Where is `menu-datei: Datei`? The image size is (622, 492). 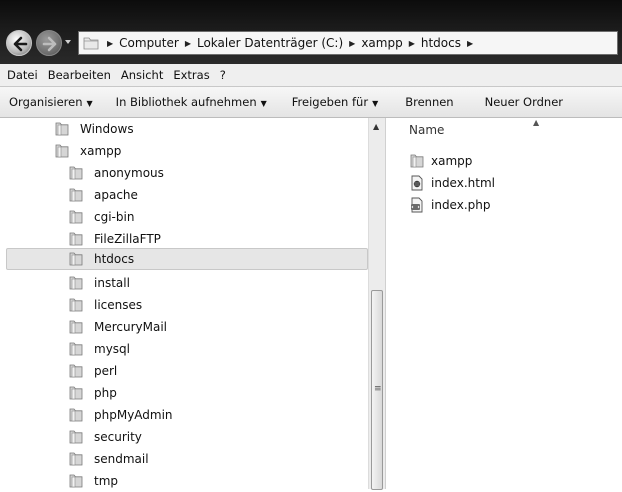 menu-datei: Datei is located at coordinates (22, 75).